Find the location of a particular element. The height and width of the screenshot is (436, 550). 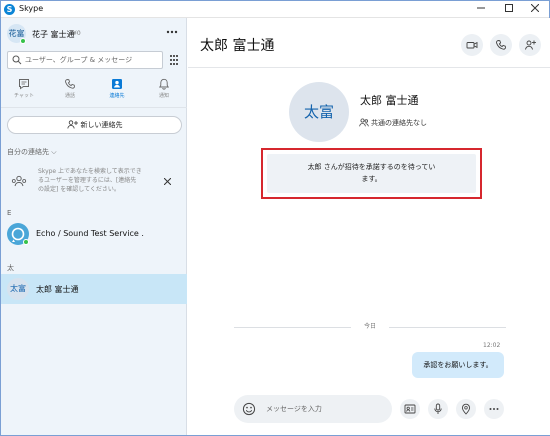

share-location-button is located at coordinates (466, 409).